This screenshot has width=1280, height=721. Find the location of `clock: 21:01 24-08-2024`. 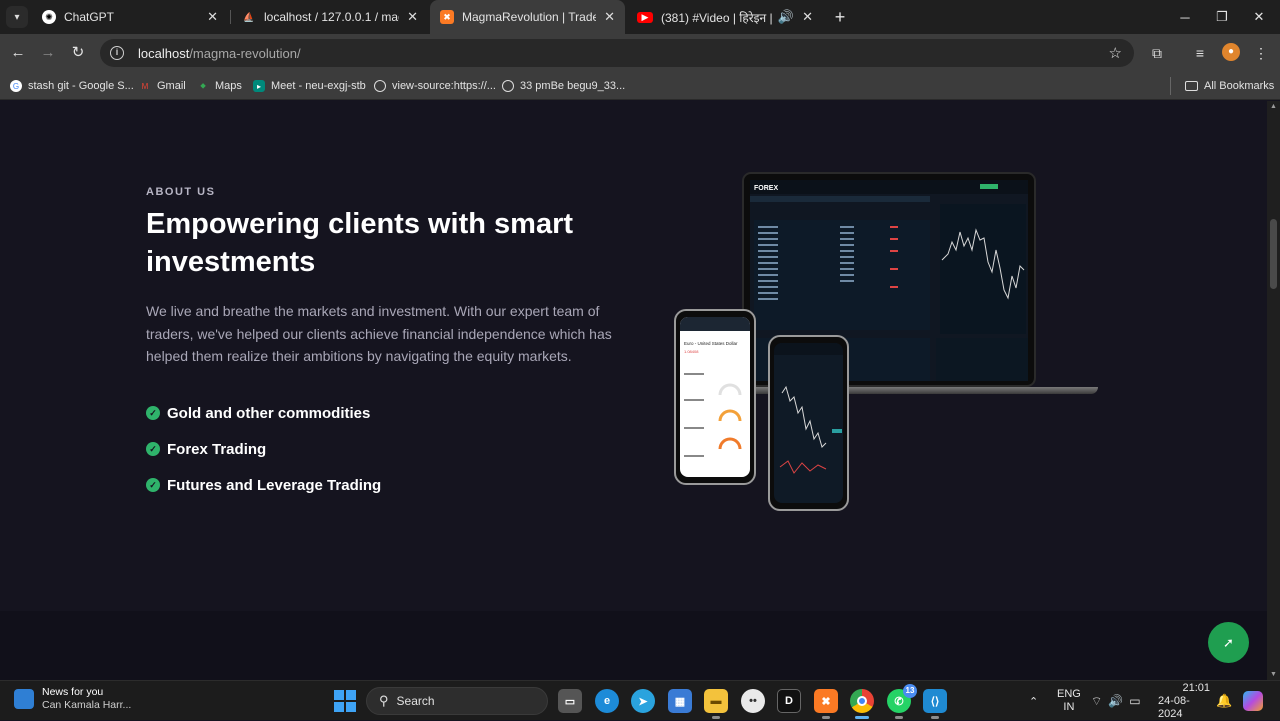

clock: 21:01 24-08-2024 is located at coordinates (1184, 701).